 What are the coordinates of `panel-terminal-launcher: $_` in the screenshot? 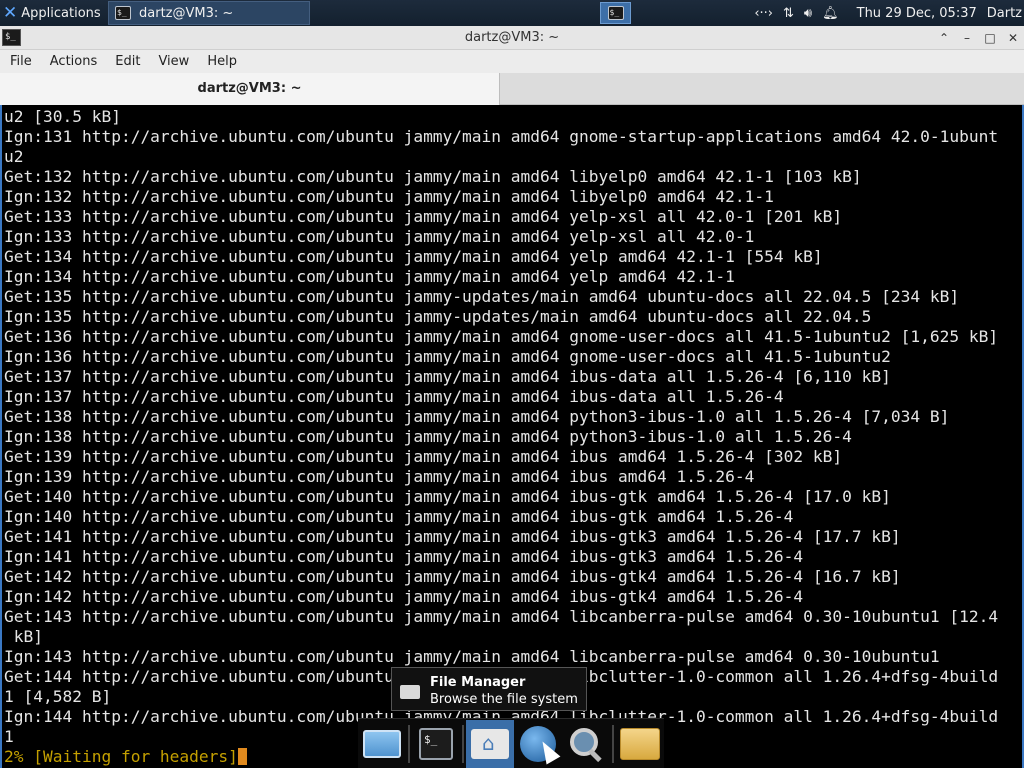 It's located at (615, 13).